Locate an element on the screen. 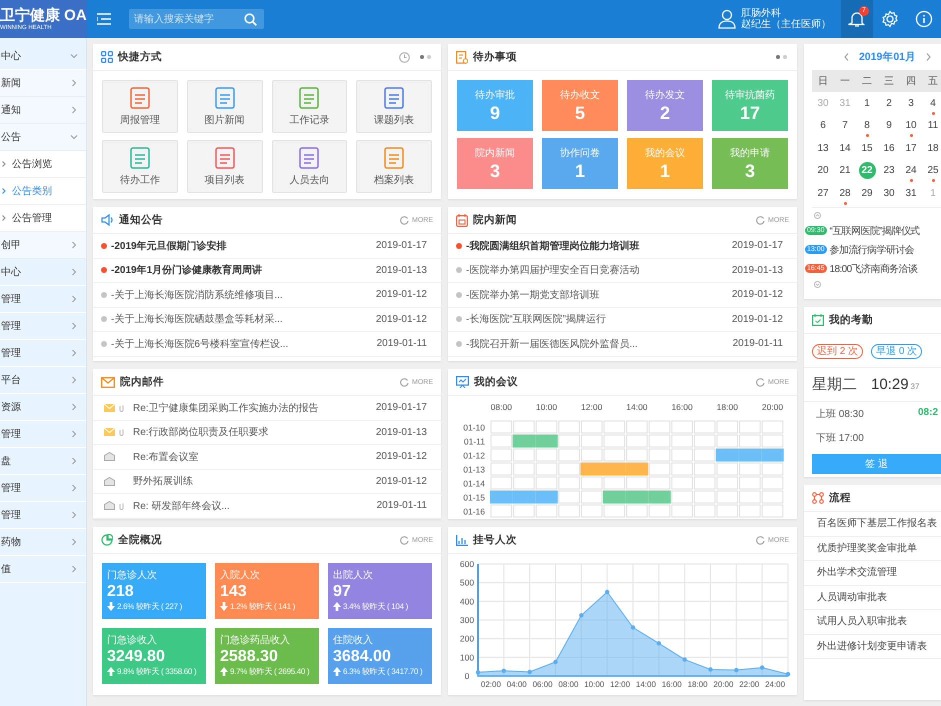  calendar-day: 7 is located at coordinates (845, 125).